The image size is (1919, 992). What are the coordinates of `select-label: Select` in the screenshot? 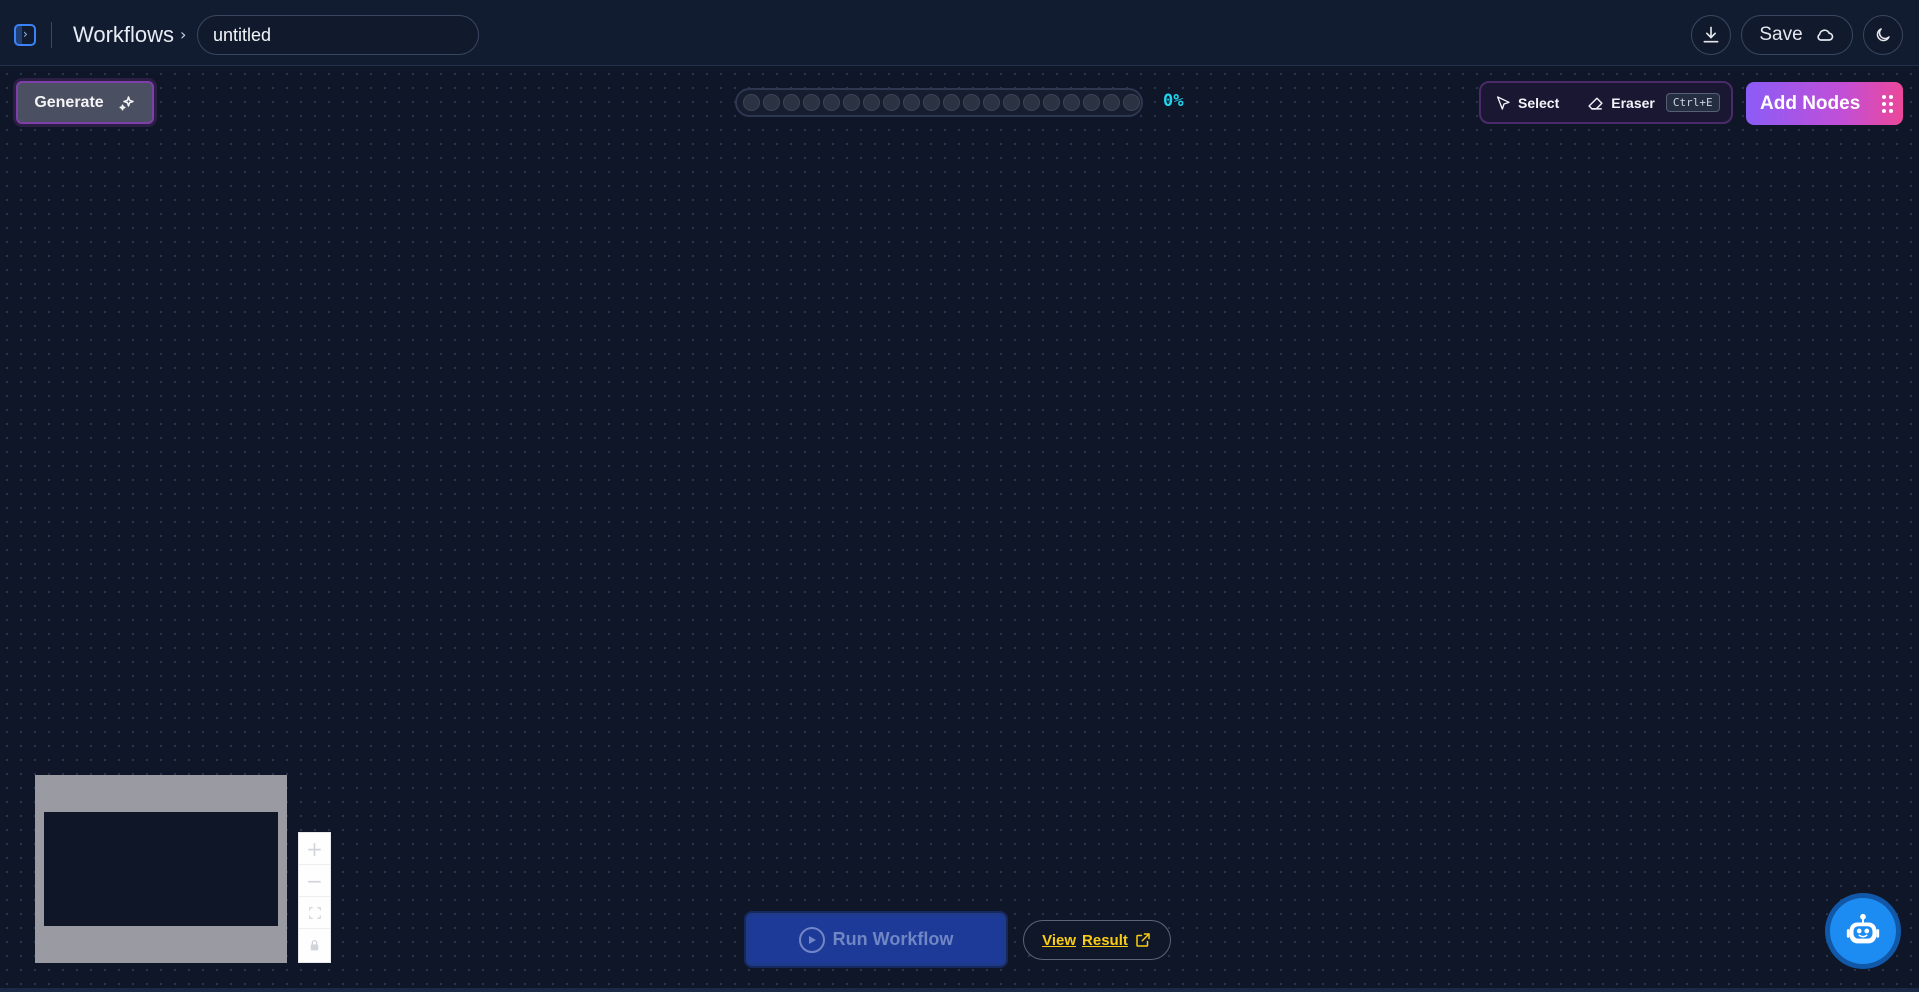 It's located at (1539, 102).